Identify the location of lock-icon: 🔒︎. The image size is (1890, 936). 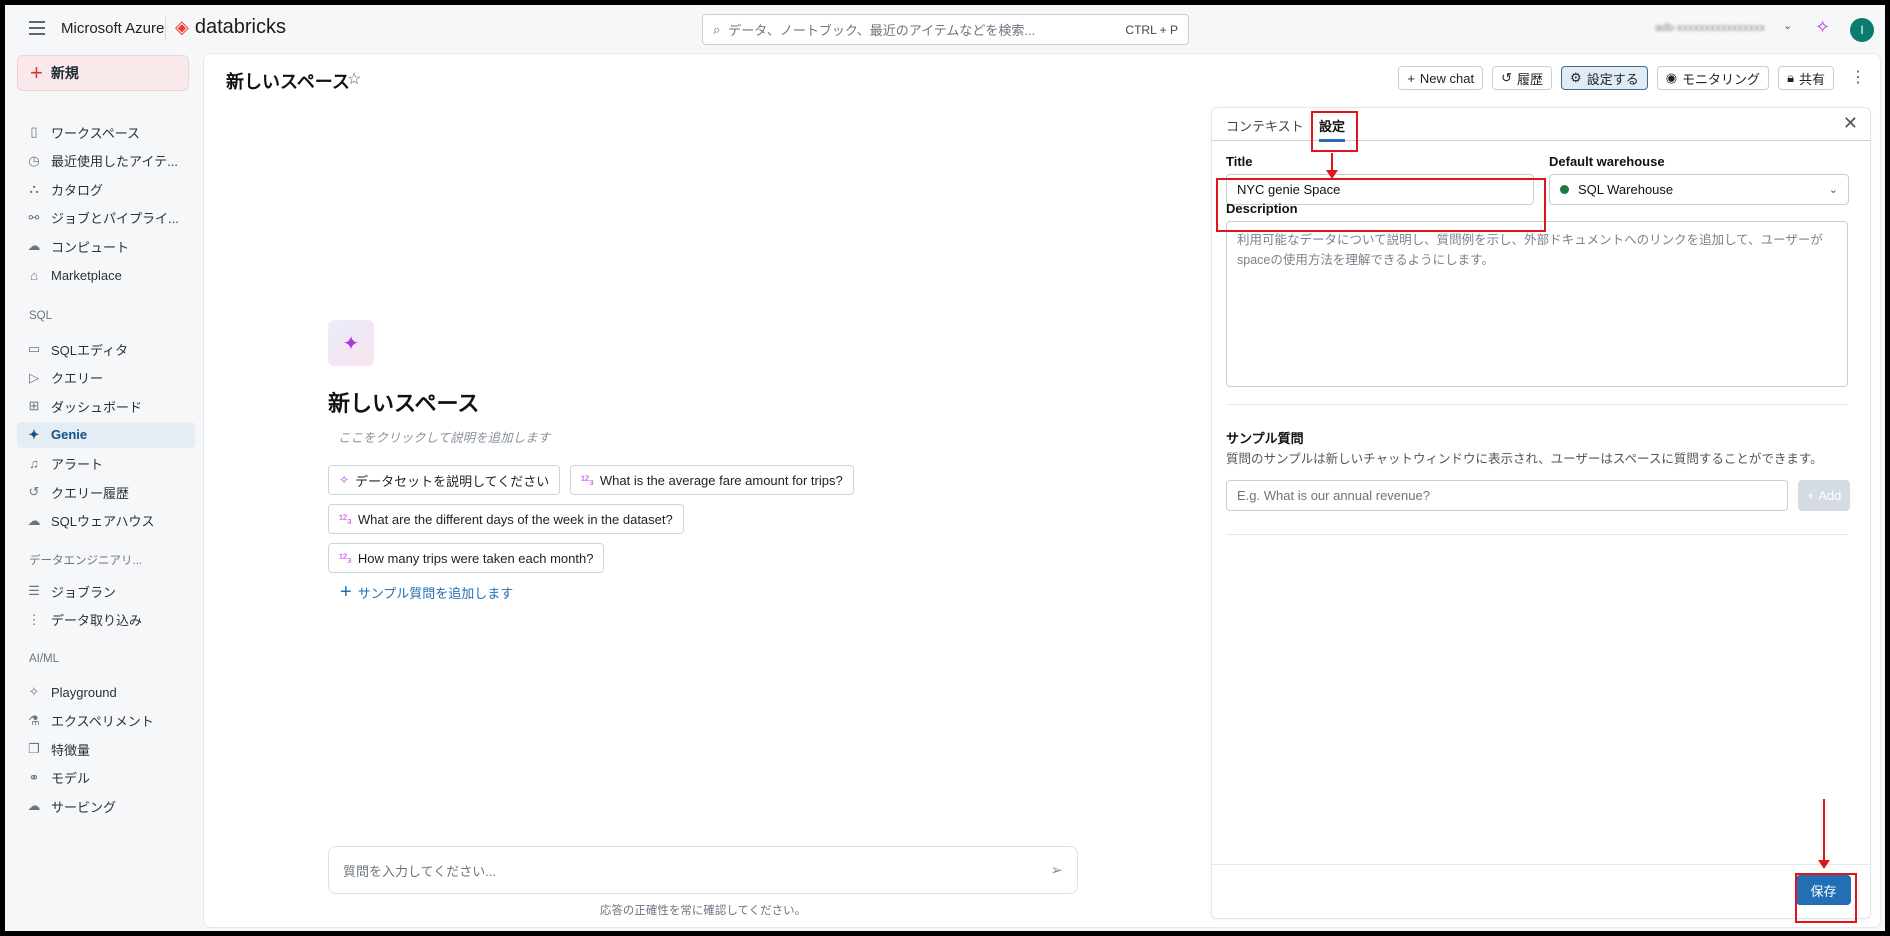
(1790, 77).